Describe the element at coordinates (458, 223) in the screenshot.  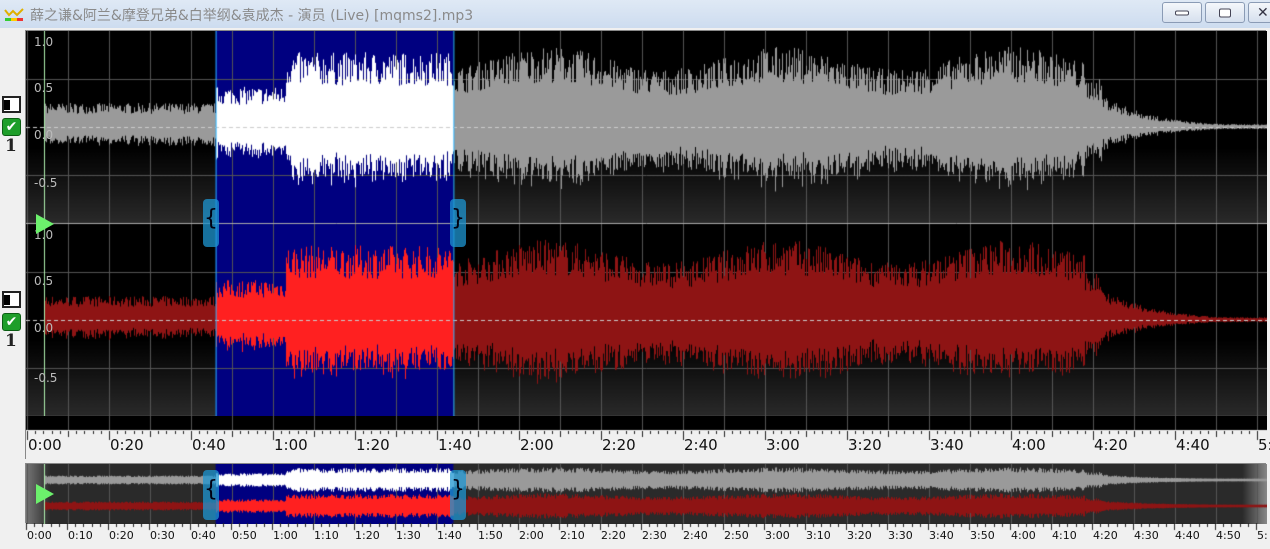
I see `selection-end-handle: }` at that location.